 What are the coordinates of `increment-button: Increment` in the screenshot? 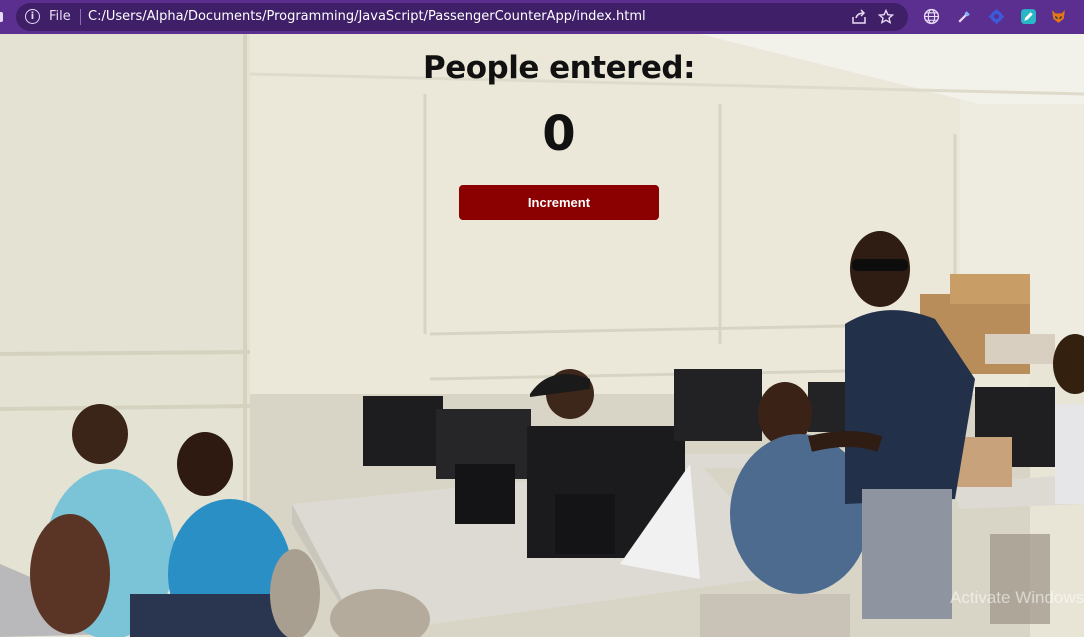 It's located at (559, 202).